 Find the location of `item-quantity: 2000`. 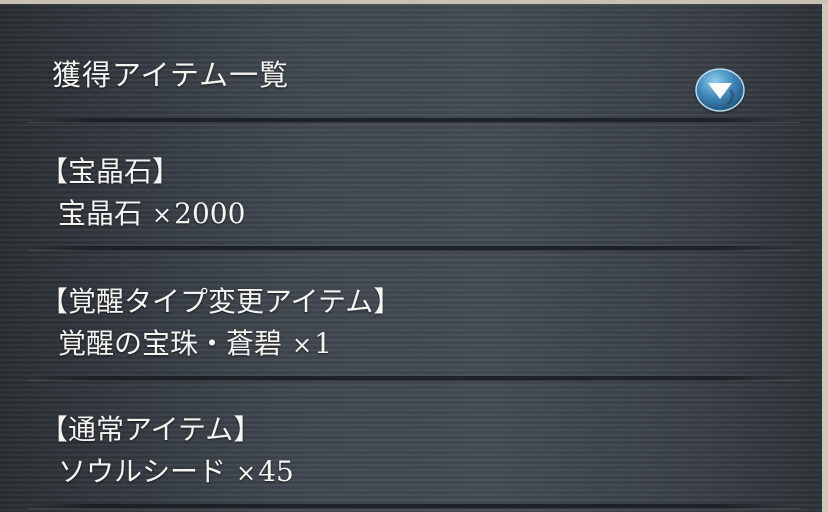

item-quantity: 2000 is located at coordinates (210, 213).